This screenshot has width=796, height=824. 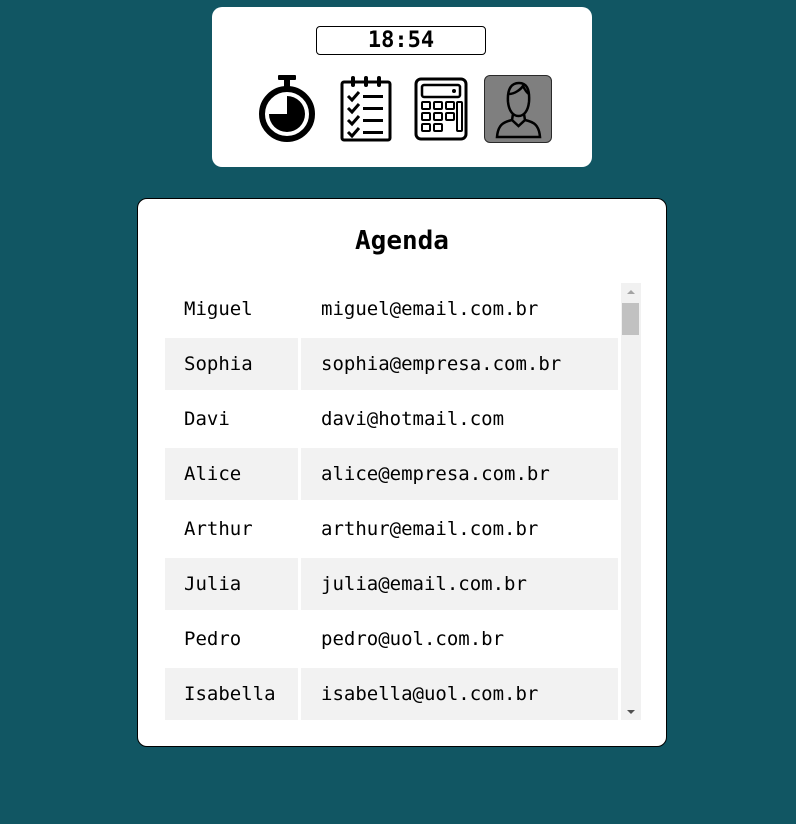 What do you see at coordinates (459, 694) in the screenshot?
I see `contact-email: isabella@uol.com.br` at bounding box center [459, 694].